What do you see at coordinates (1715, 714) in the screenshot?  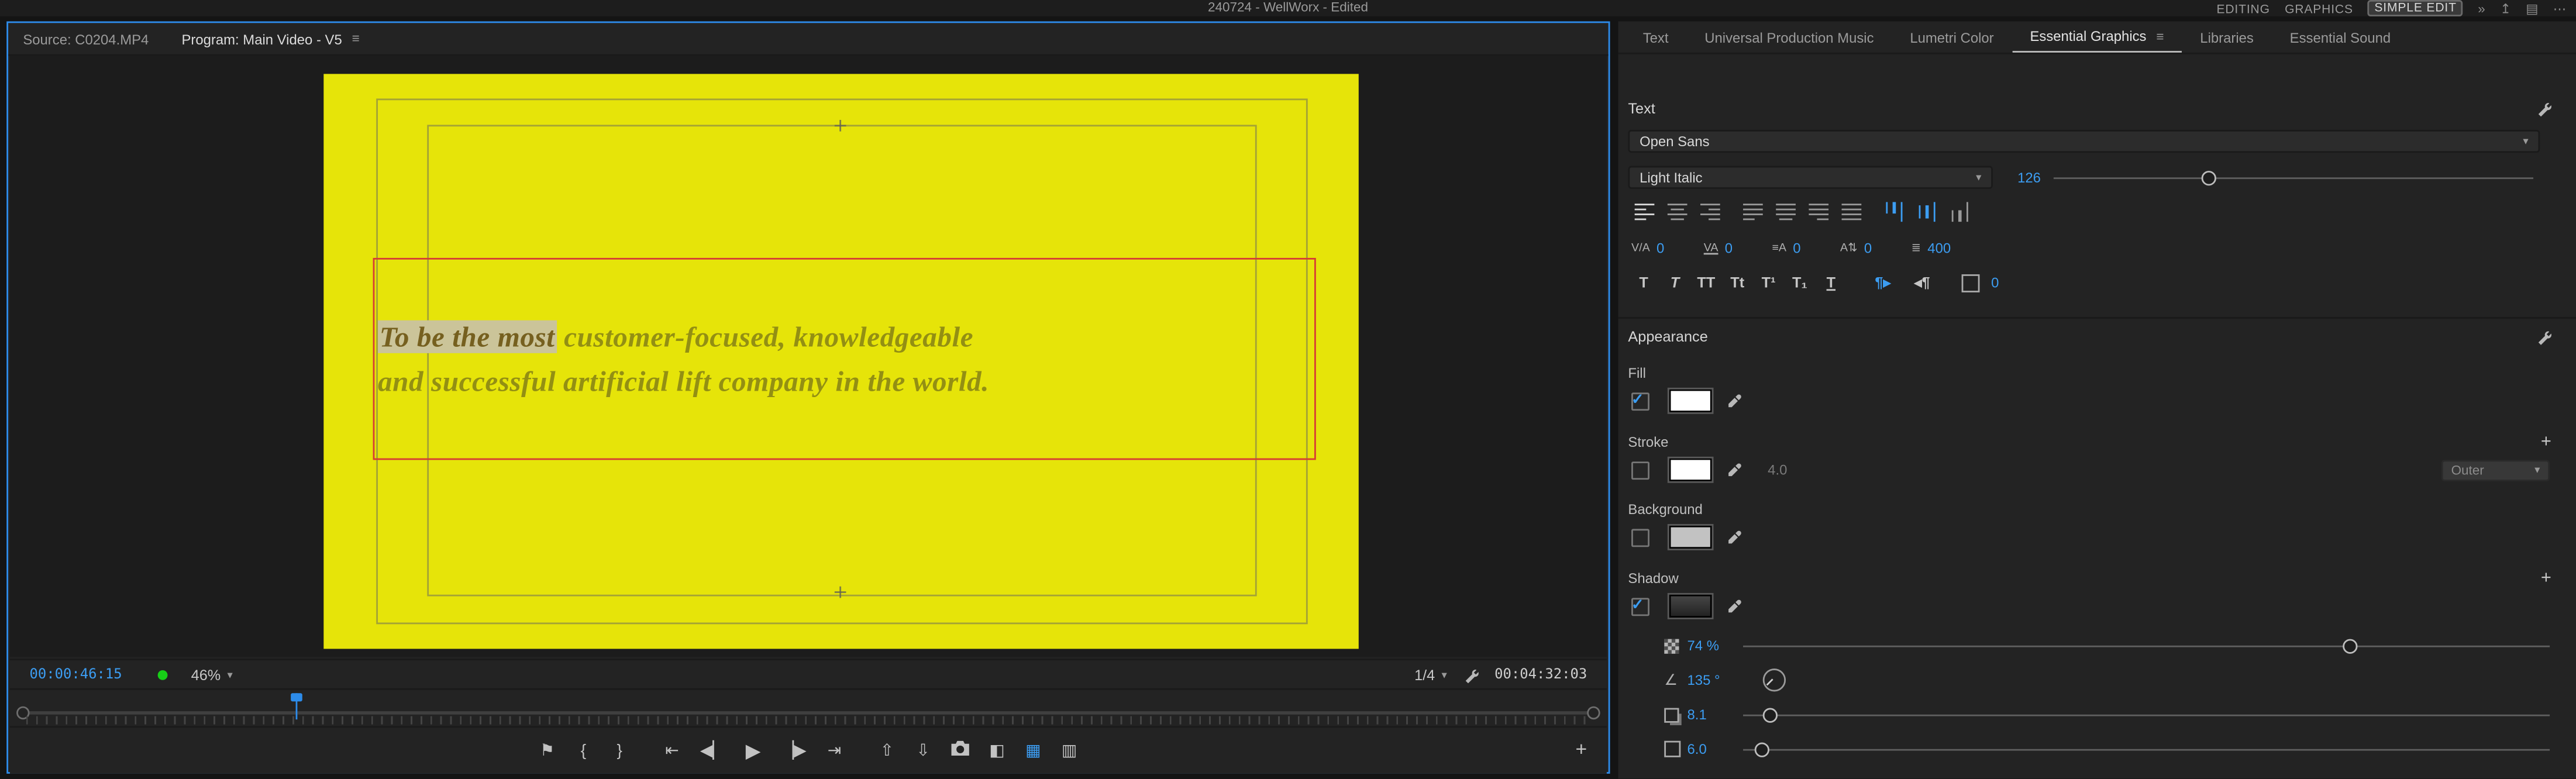 I see `shadow-distance-value: 8.1` at bounding box center [1715, 714].